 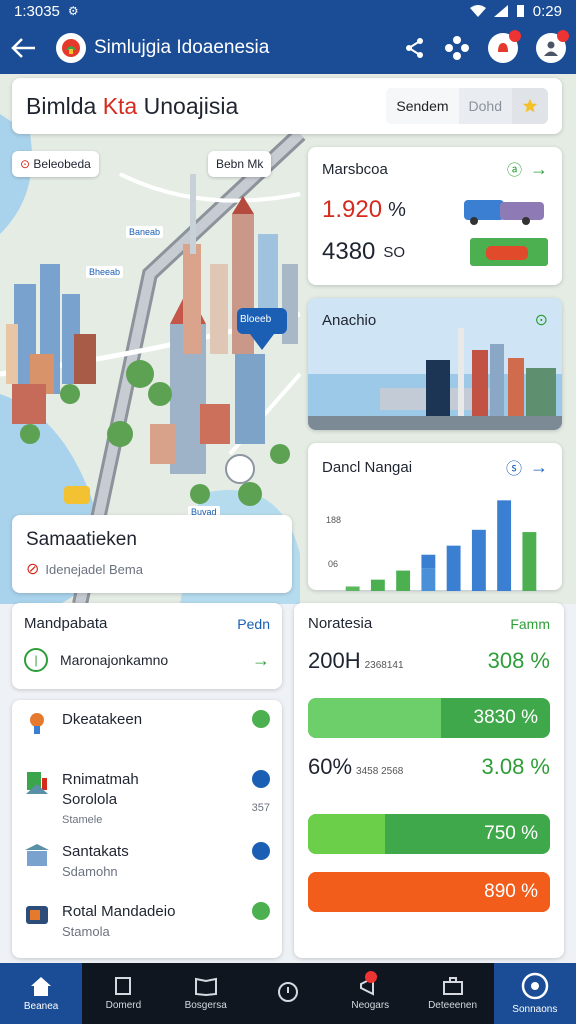 What do you see at coordinates (71, 48) in the screenshot?
I see `garuda-logo-icon` at bounding box center [71, 48].